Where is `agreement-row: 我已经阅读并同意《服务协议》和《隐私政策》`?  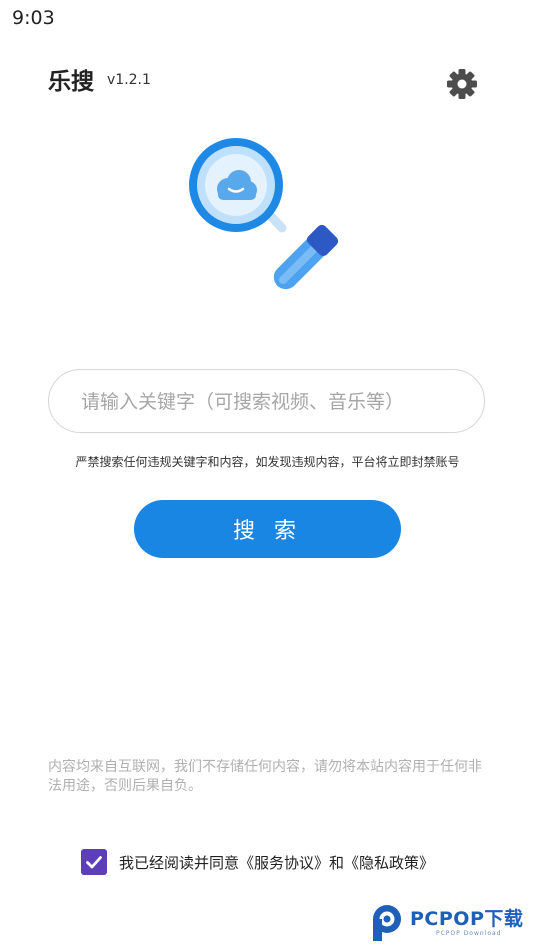 agreement-row: 我已经阅读并同意《服务协议》和《隐私政策》 is located at coordinates (257, 862).